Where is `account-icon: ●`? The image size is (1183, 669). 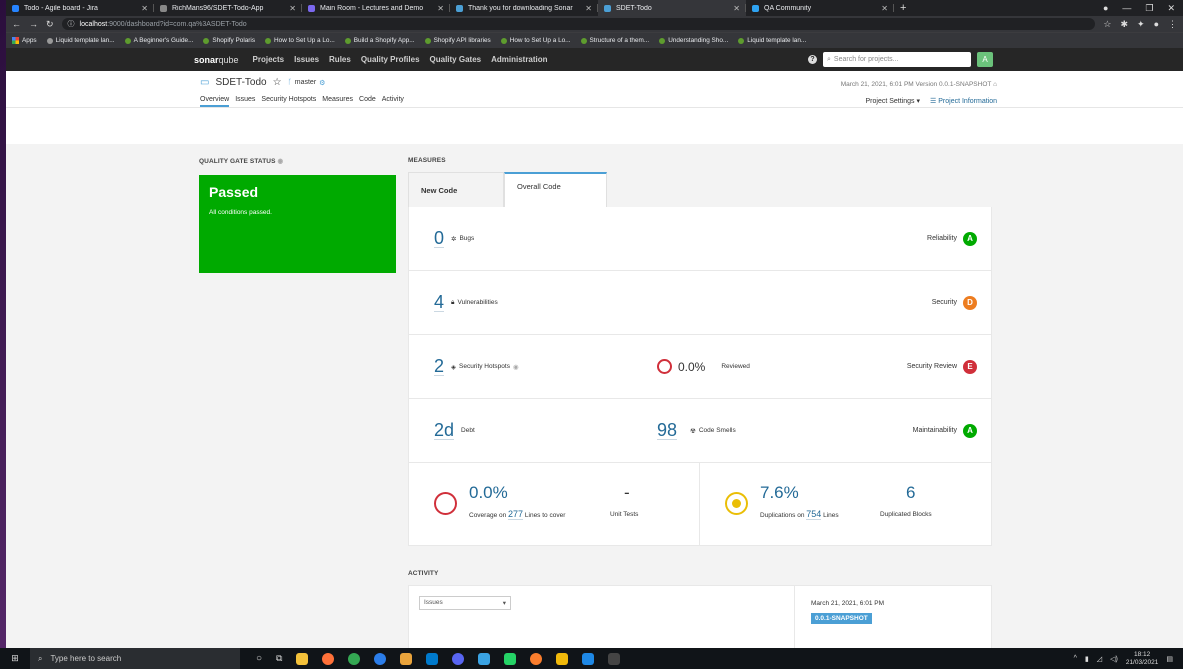 account-icon: ● is located at coordinates (1156, 24).